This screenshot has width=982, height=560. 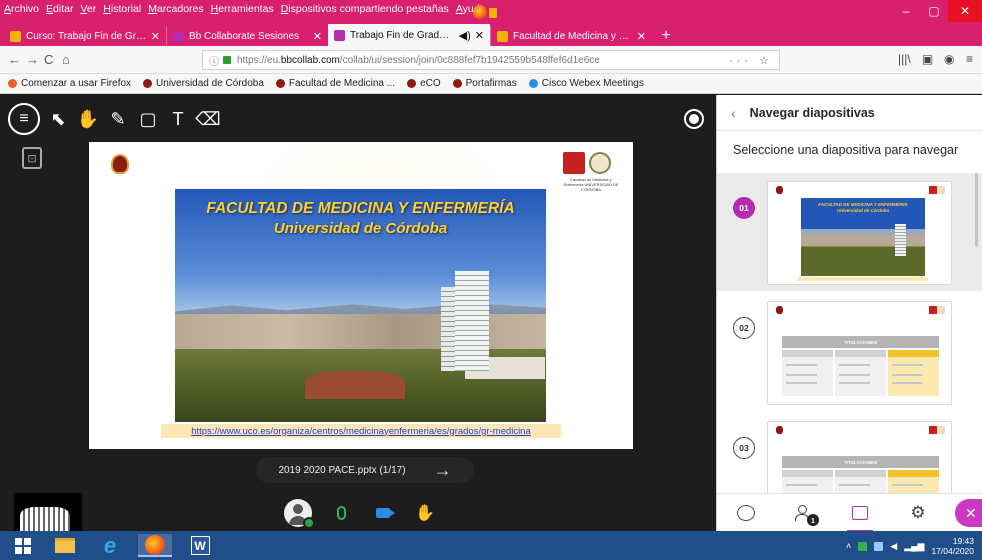 What do you see at coordinates (85, 36) in the screenshot?
I see `tab-curso-tfg: Curso: Trabajo Fin de Grado (GMED) ✕` at bounding box center [85, 36].